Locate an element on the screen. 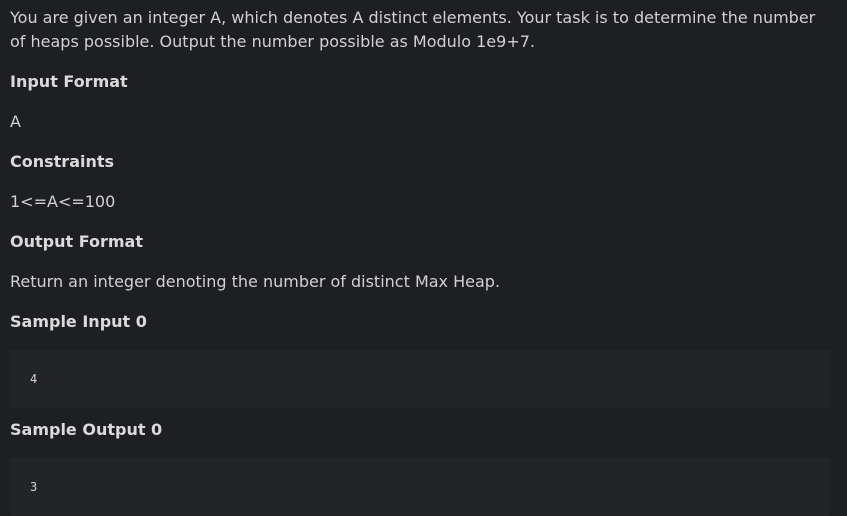 The height and width of the screenshot is (516, 847). sample-output-codeblock: 3 is located at coordinates (420, 487).